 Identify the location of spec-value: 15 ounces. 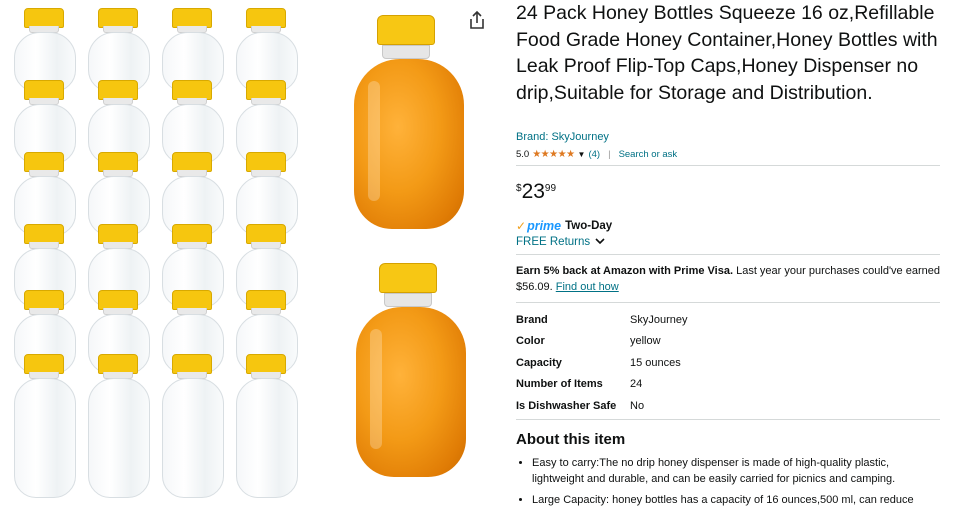
(655, 362).